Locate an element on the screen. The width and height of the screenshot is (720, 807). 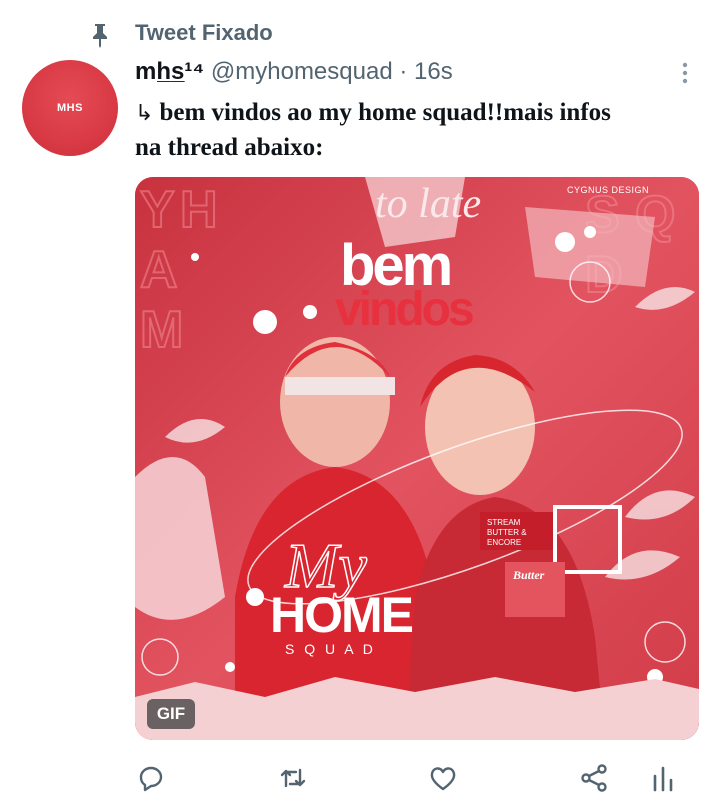
display-name: mh̲s̲¹⁴ is located at coordinates (169, 71).